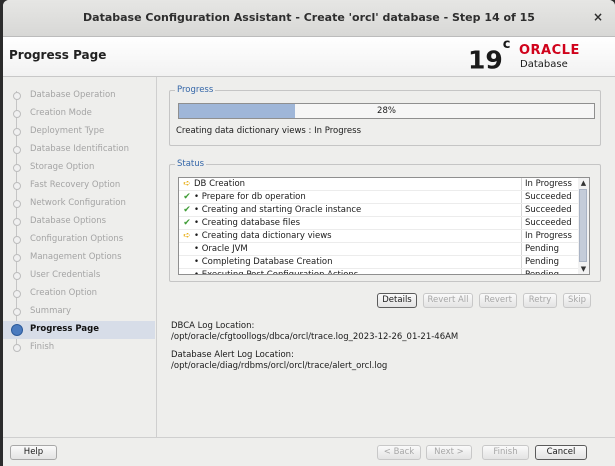 This screenshot has width=615, height=466. Describe the element at coordinates (309, 451) in the screenshot. I see `wizard-footer: Help < Back Next > Finish Cancel` at that location.